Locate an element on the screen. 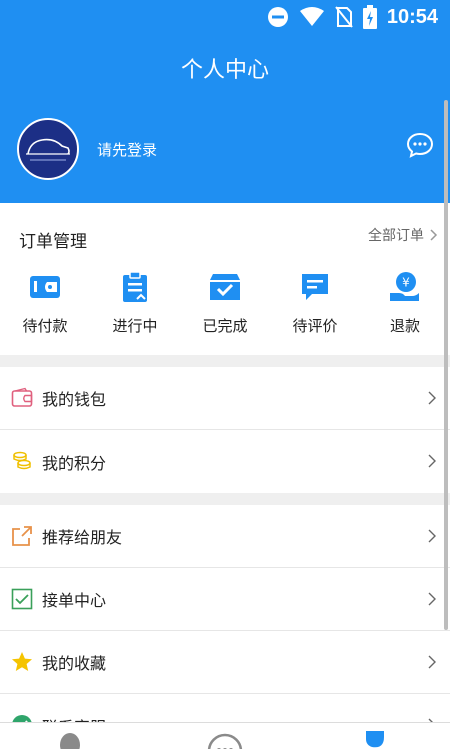  clipboard-icon is located at coordinates (135, 287).